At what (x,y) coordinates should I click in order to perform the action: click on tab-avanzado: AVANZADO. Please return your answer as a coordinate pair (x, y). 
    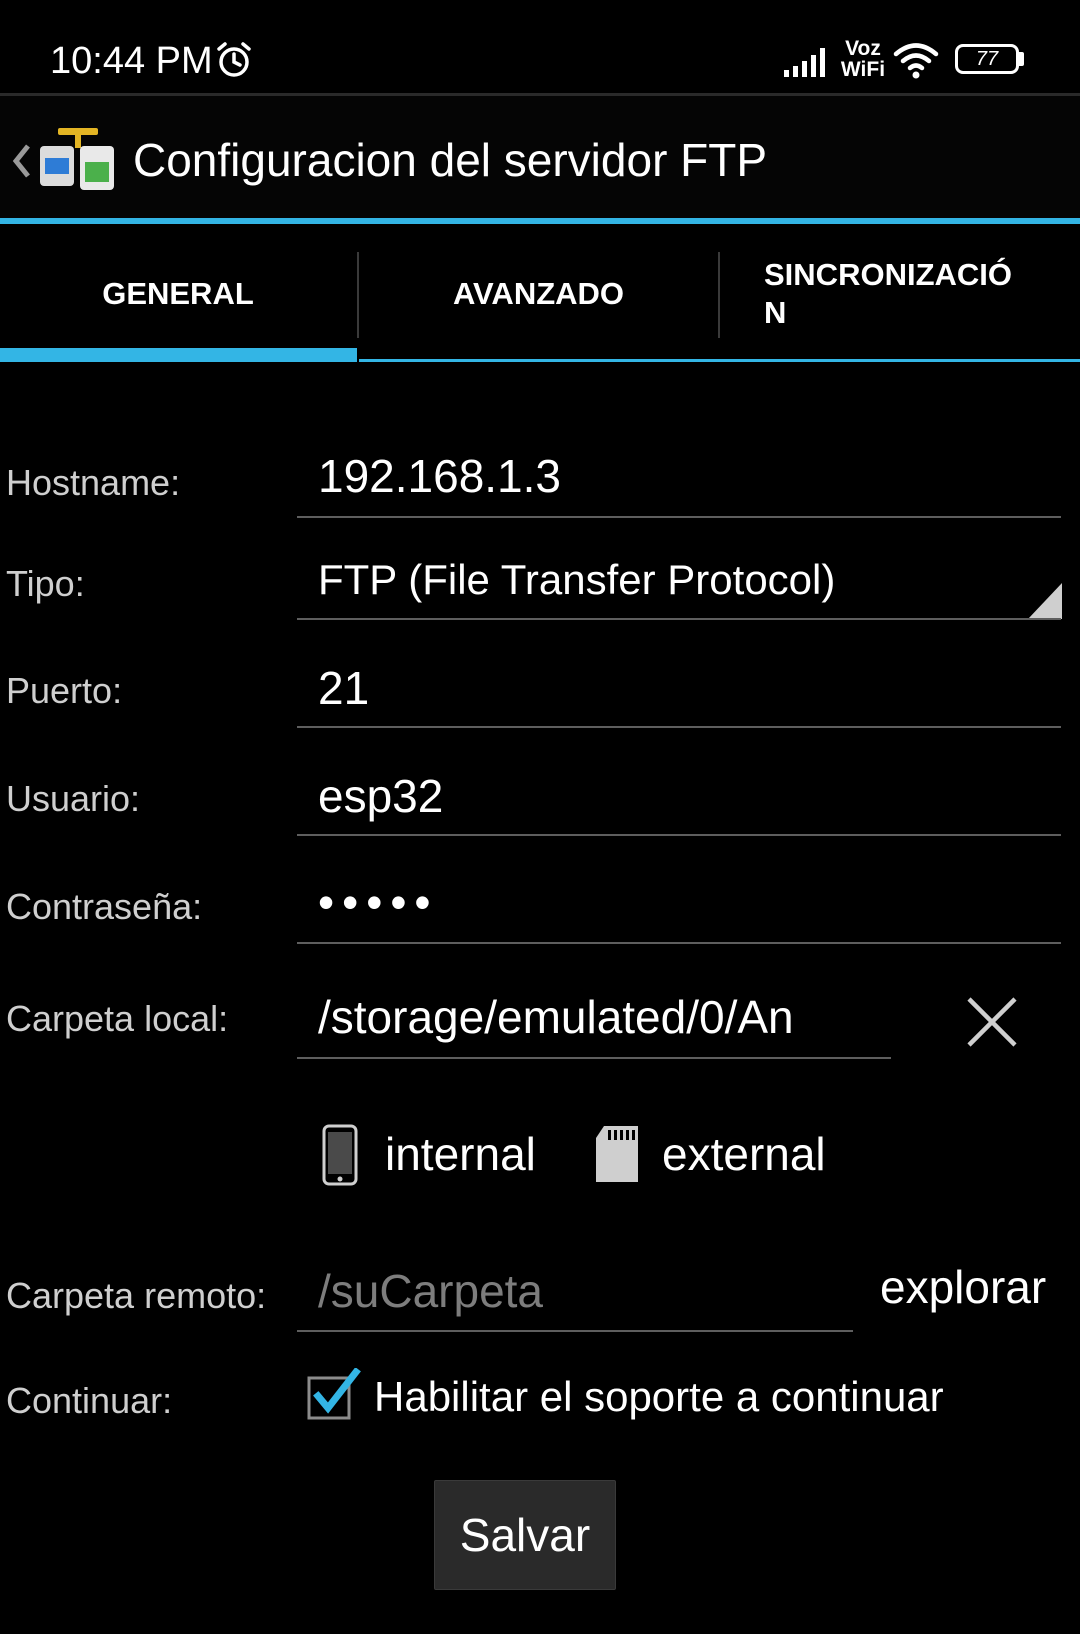
    Looking at the image, I should click on (538, 294).